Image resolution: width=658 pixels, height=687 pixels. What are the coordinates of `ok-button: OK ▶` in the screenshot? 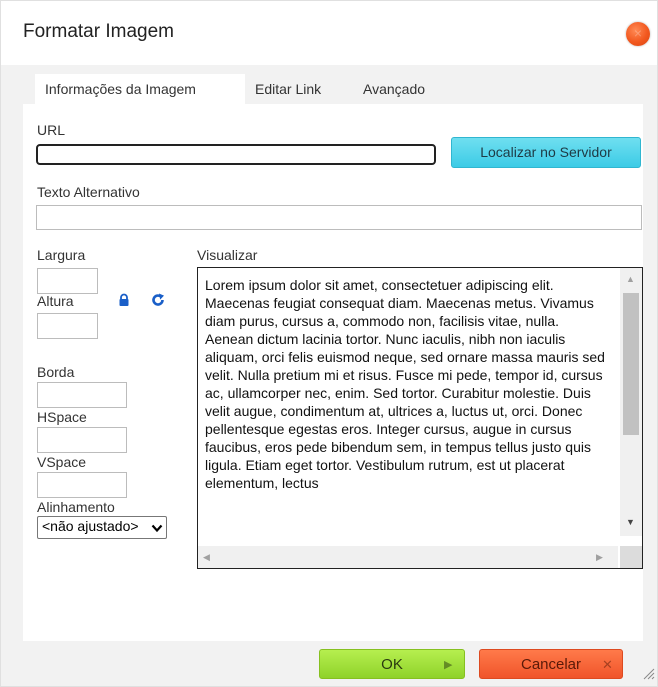 It's located at (392, 664).